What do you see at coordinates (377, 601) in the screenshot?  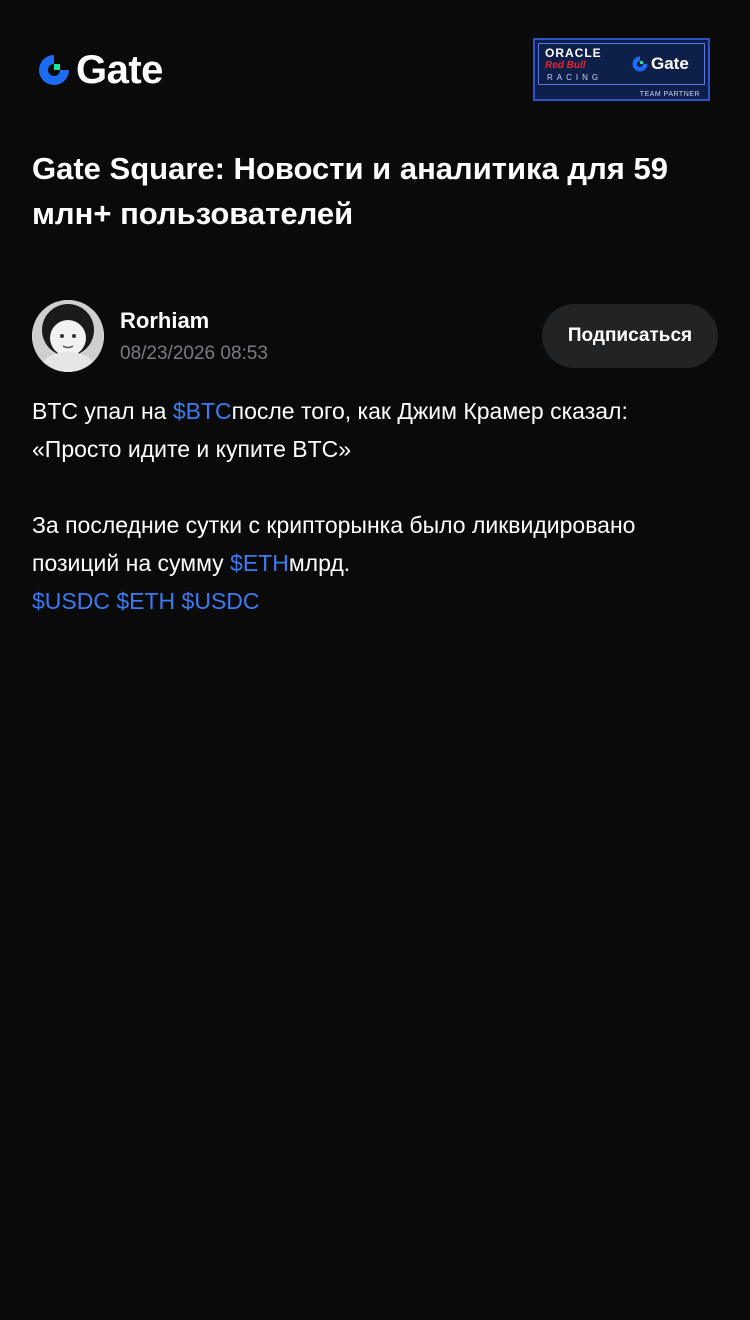 I see `post-tags: $USDC $ETH $USDC` at bounding box center [377, 601].